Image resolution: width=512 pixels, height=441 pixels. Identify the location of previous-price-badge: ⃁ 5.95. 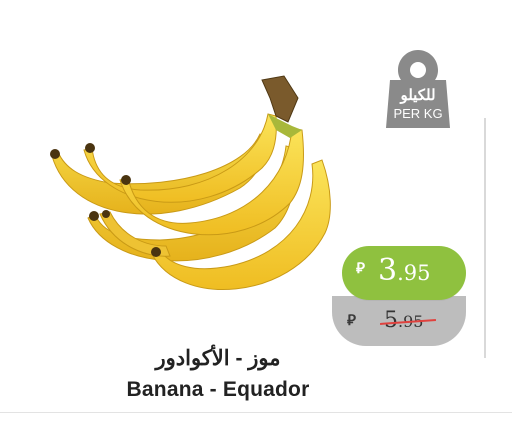
(399, 321).